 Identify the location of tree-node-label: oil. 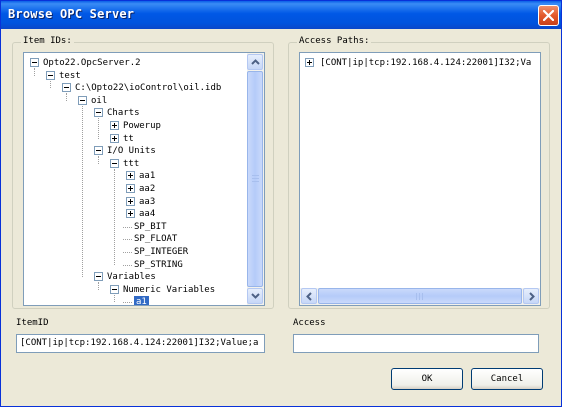
(99, 100).